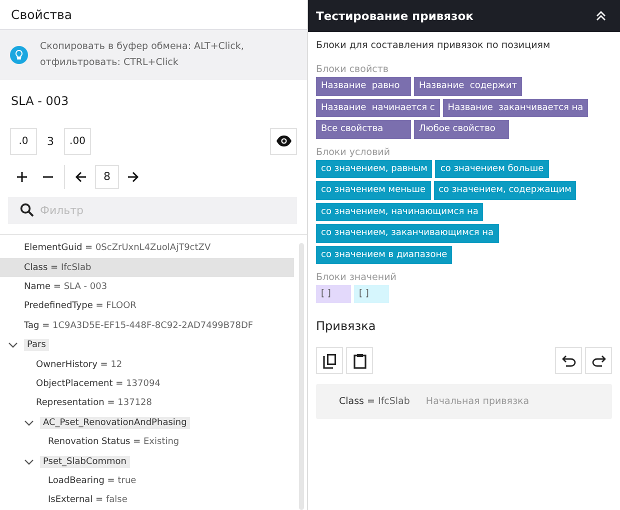 Image resolution: width=620 pixels, height=510 pixels. I want to click on group-label: Pset_SlabCommon, so click(85, 462).